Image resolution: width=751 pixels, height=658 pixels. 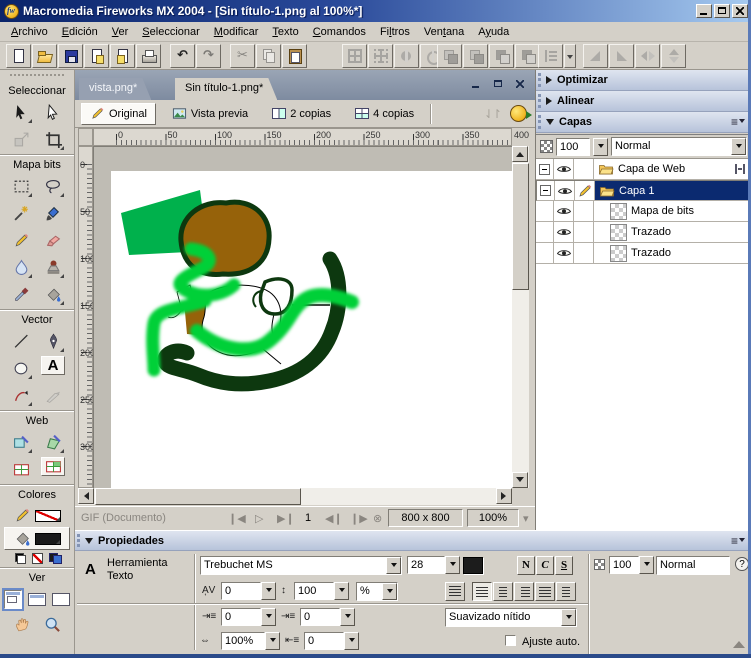 What do you see at coordinates (21, 112) in the screenshot?
I see `pointer-tool` at bounding box center [21, 112].